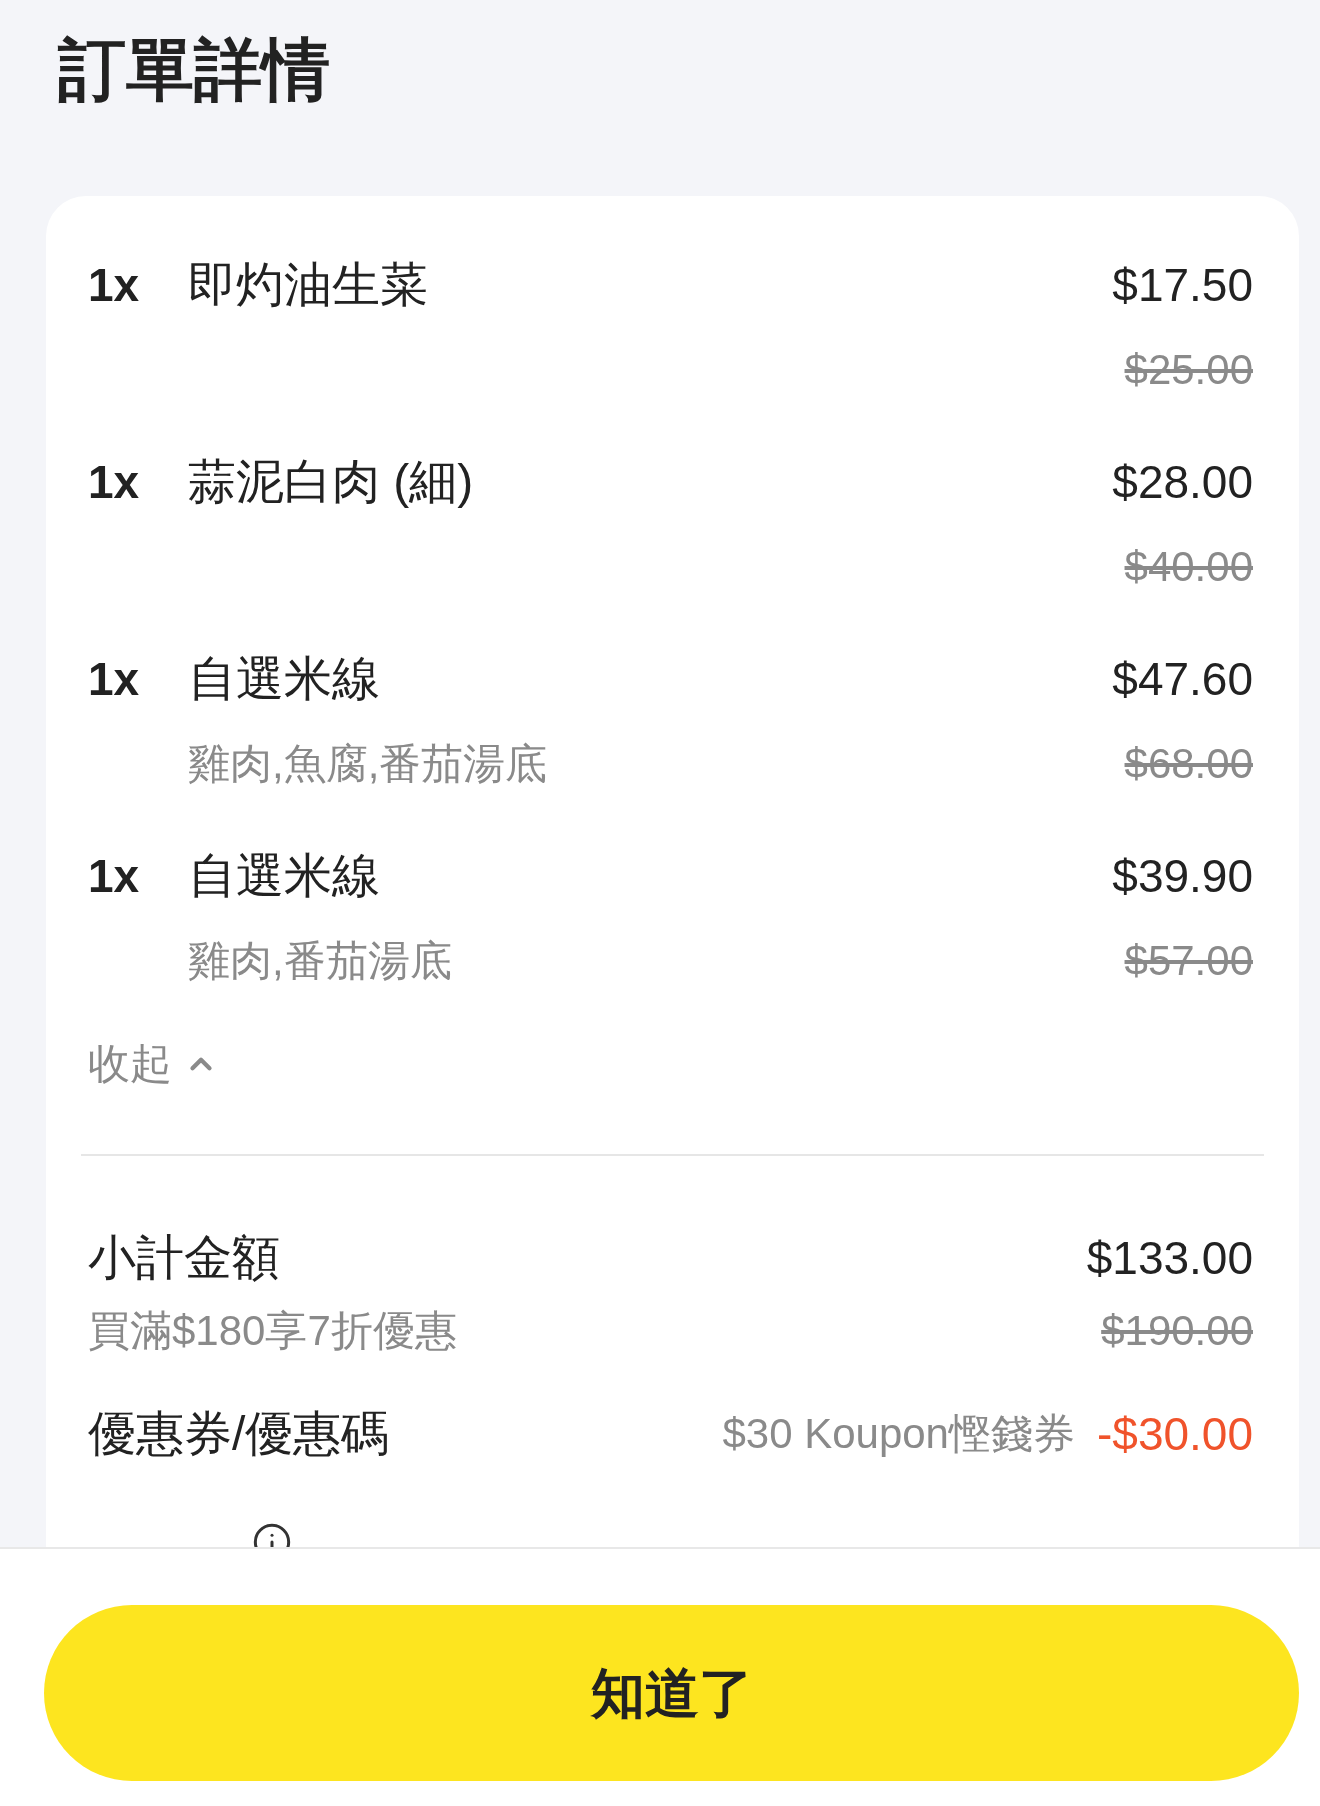 Image resolution: width=1320 pixels, height=1806 pixels. Describe the element at coordinates (239, 1434) in the screenshot. I see `summary-label: 優惠券/優惠碼` at that location.